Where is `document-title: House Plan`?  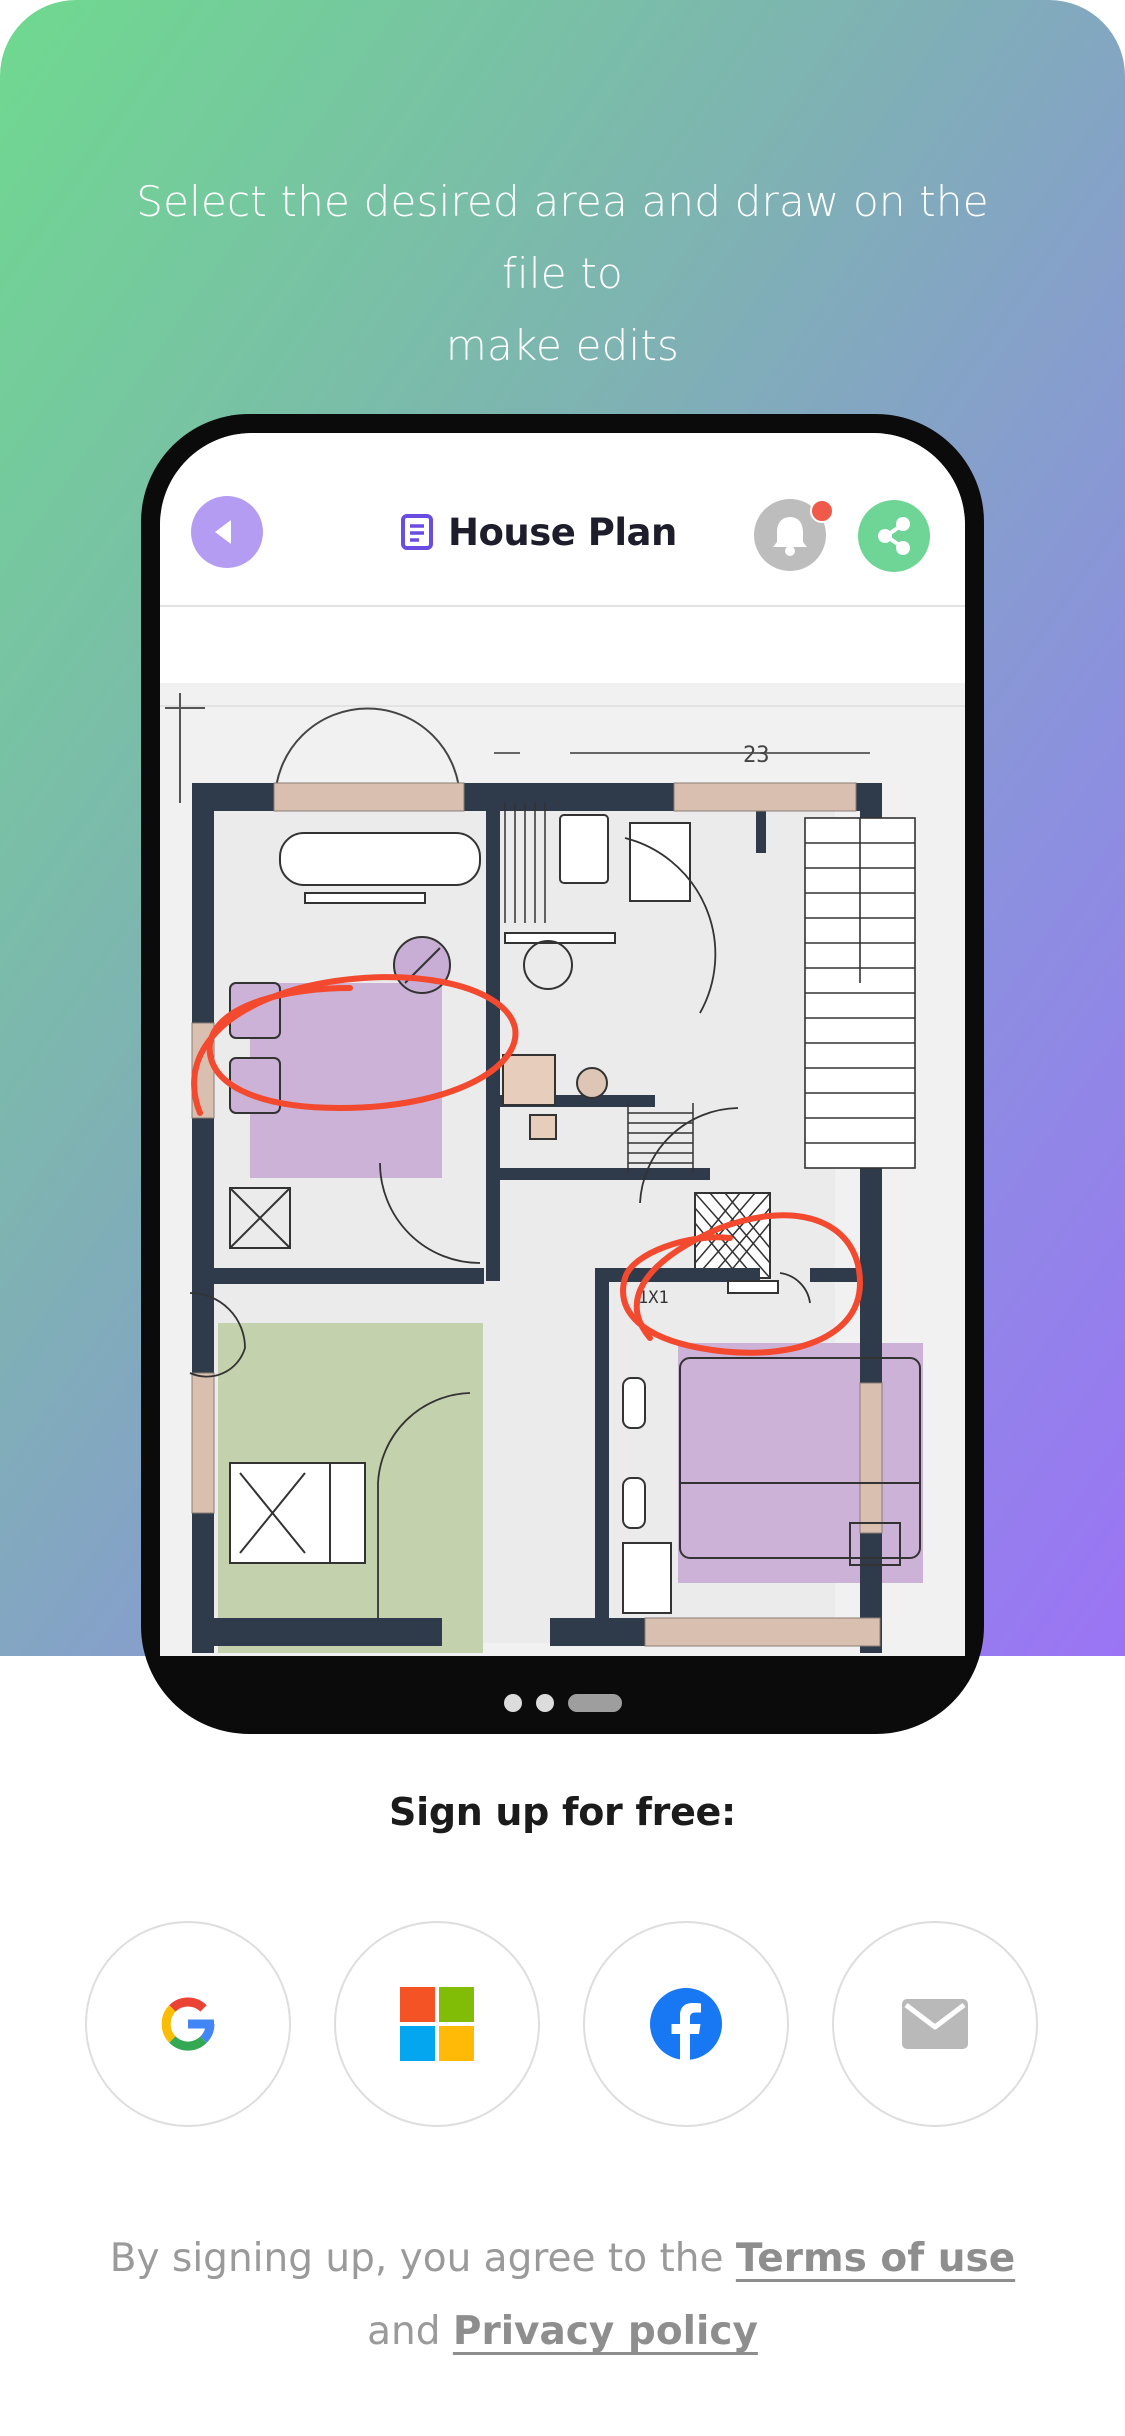 document-title: House Plan is located at coordinates (538, 532).